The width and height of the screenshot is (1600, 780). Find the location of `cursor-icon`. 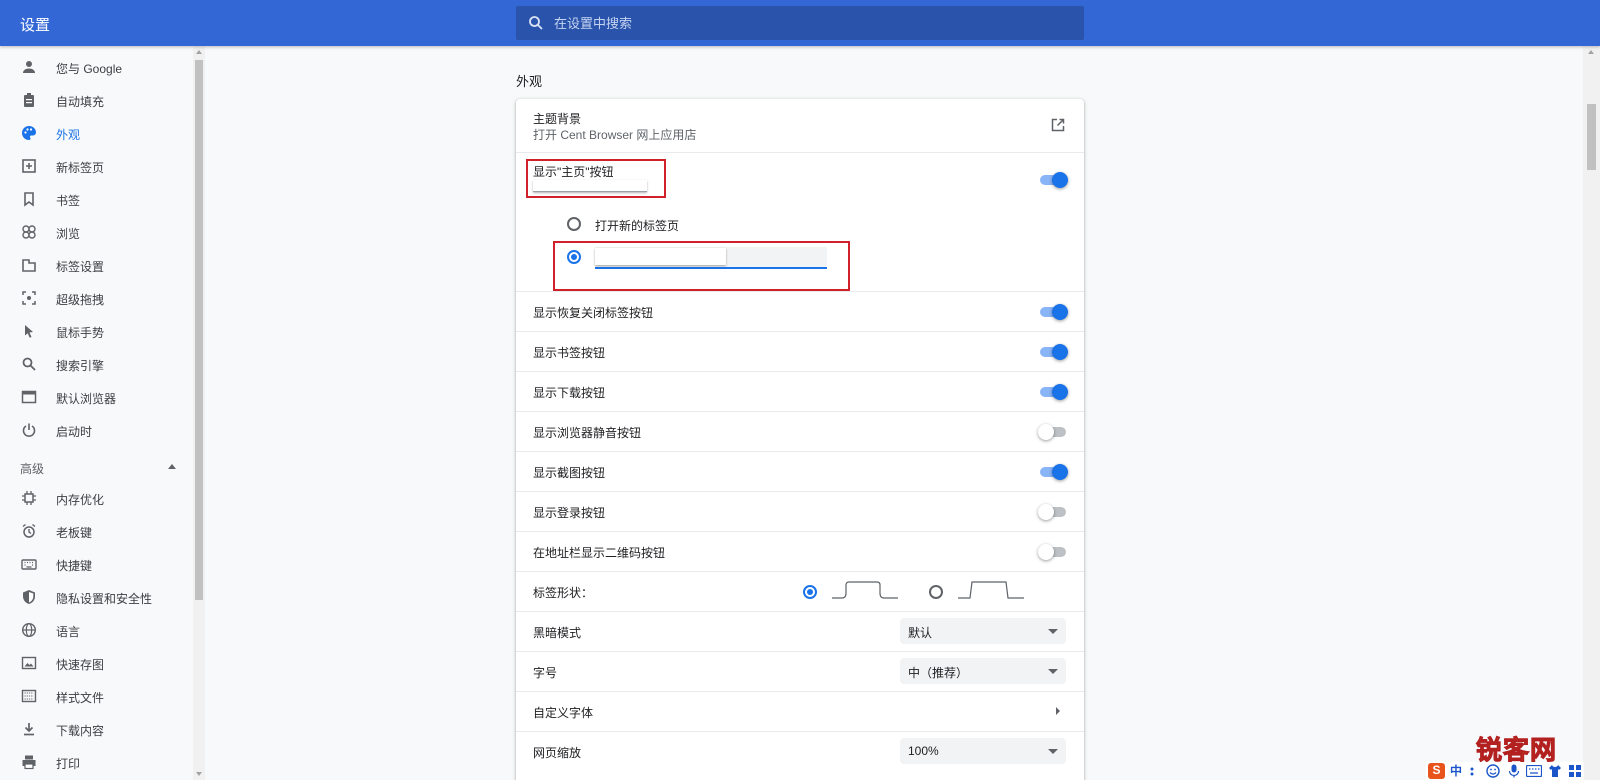

cursor-icon is located at coordinates (29, 331).